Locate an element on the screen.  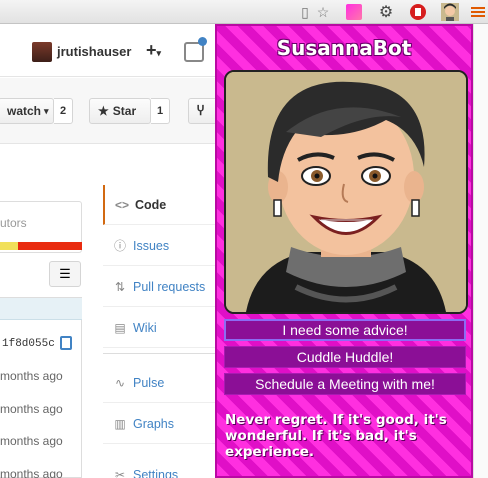
commit-header is located at coordinates (41, 309).